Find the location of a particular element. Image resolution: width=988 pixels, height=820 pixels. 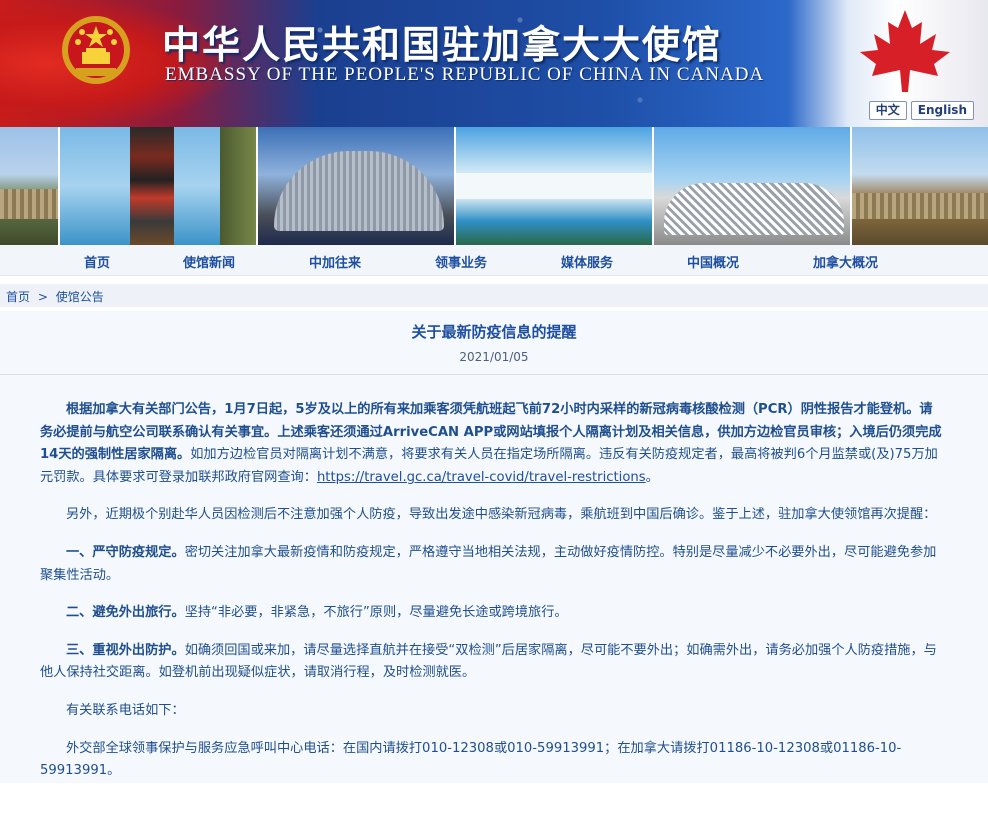

paragraph-3-bold: 一、严守防疫规定。 is located at coordinates (125, 552).